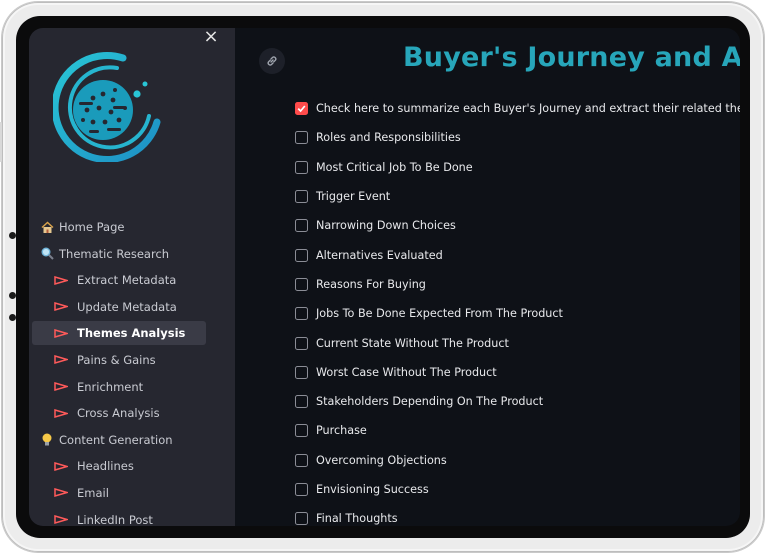  Describe the element at coordinates (12, 235) in the screenshot. I see `camera-dot` at that location.